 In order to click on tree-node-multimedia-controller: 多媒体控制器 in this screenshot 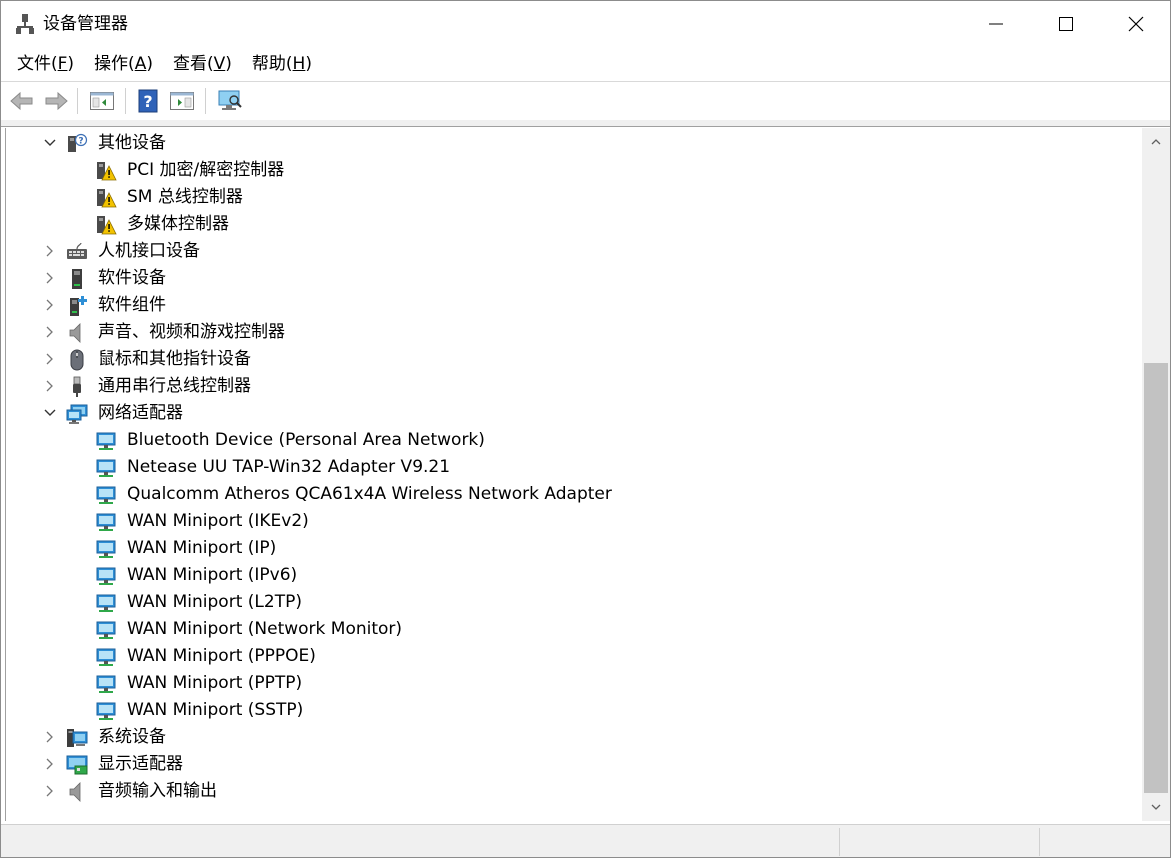, I will do `click(574, 224)`.